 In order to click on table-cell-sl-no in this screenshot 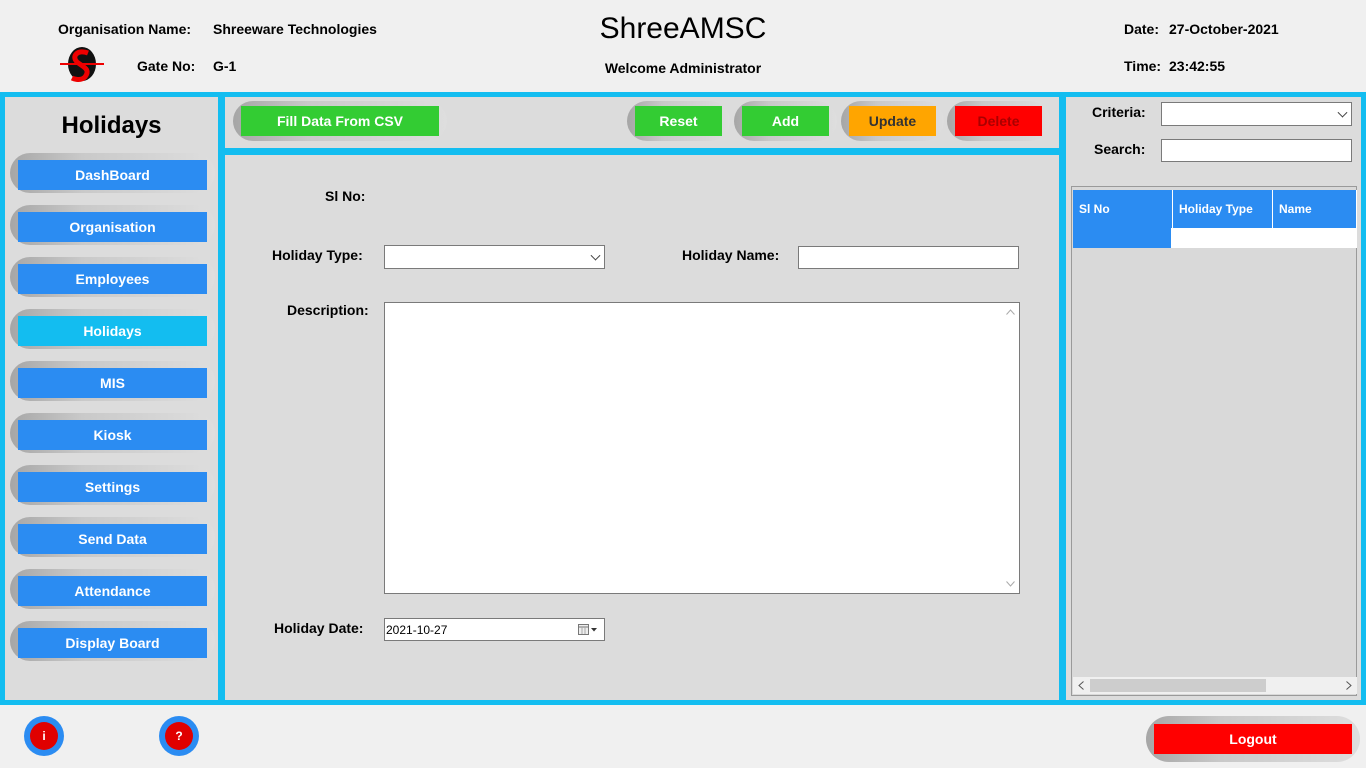, I will do `click(1122, 238)`.